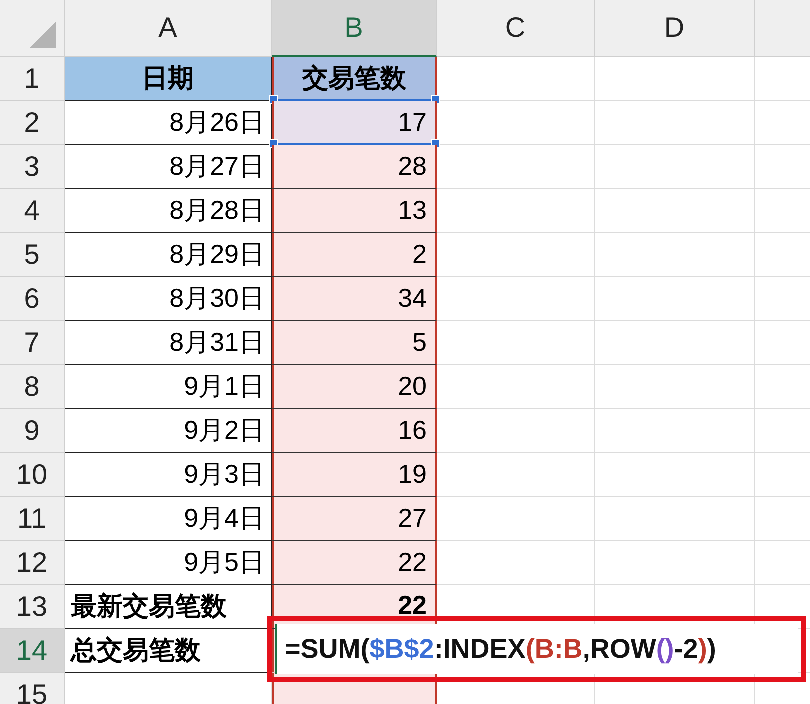  I want to click on row-header: 4, so click(32, 211).